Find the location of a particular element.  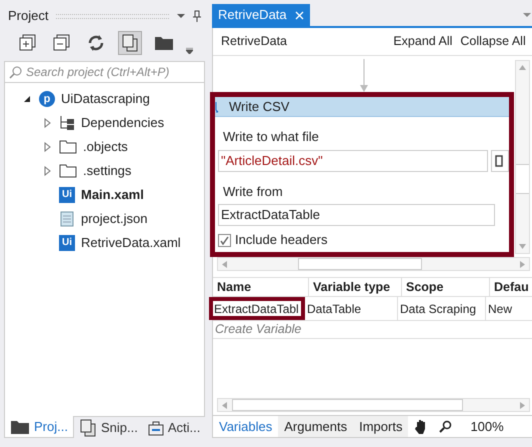

zoom-level: 100% is located at coordinates (487, 426).